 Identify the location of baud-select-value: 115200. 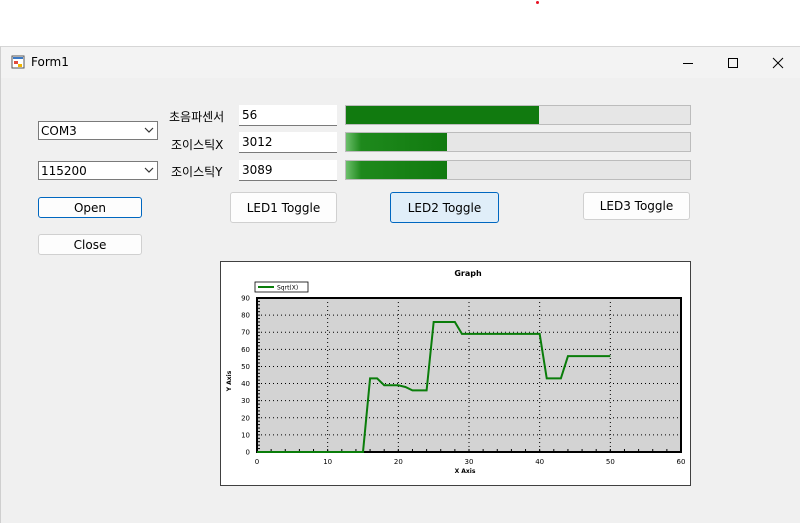
(64, 171).